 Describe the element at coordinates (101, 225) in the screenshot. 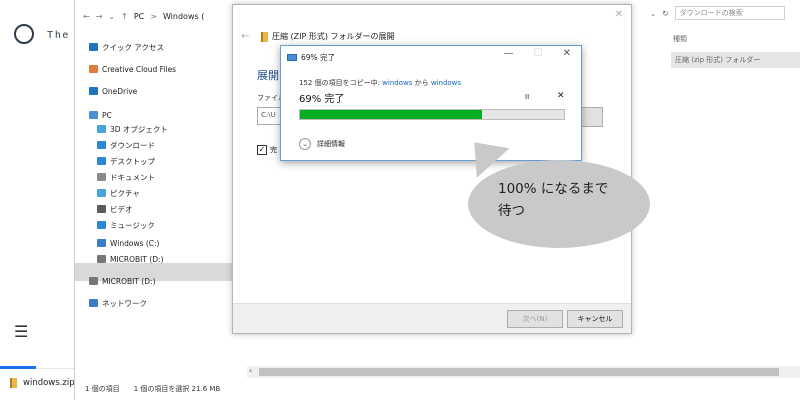

I see `music-icon` at that location.